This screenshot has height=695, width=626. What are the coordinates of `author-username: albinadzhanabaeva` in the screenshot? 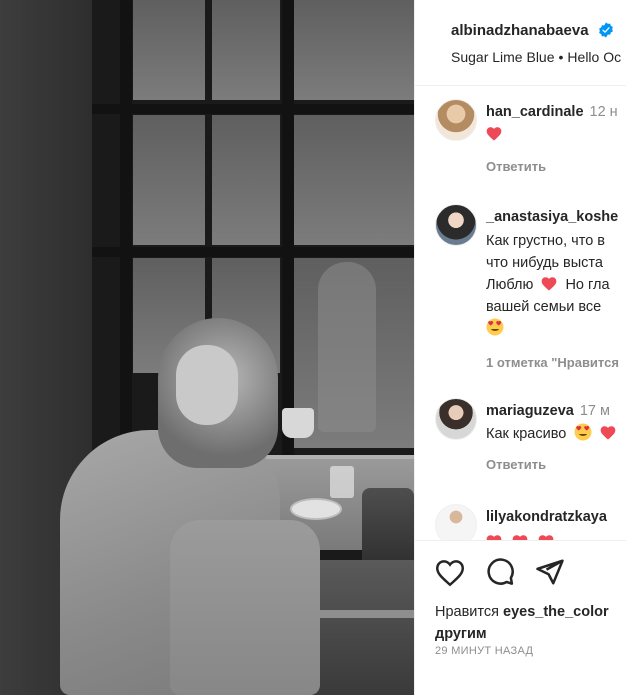 It's located at (520, 30).